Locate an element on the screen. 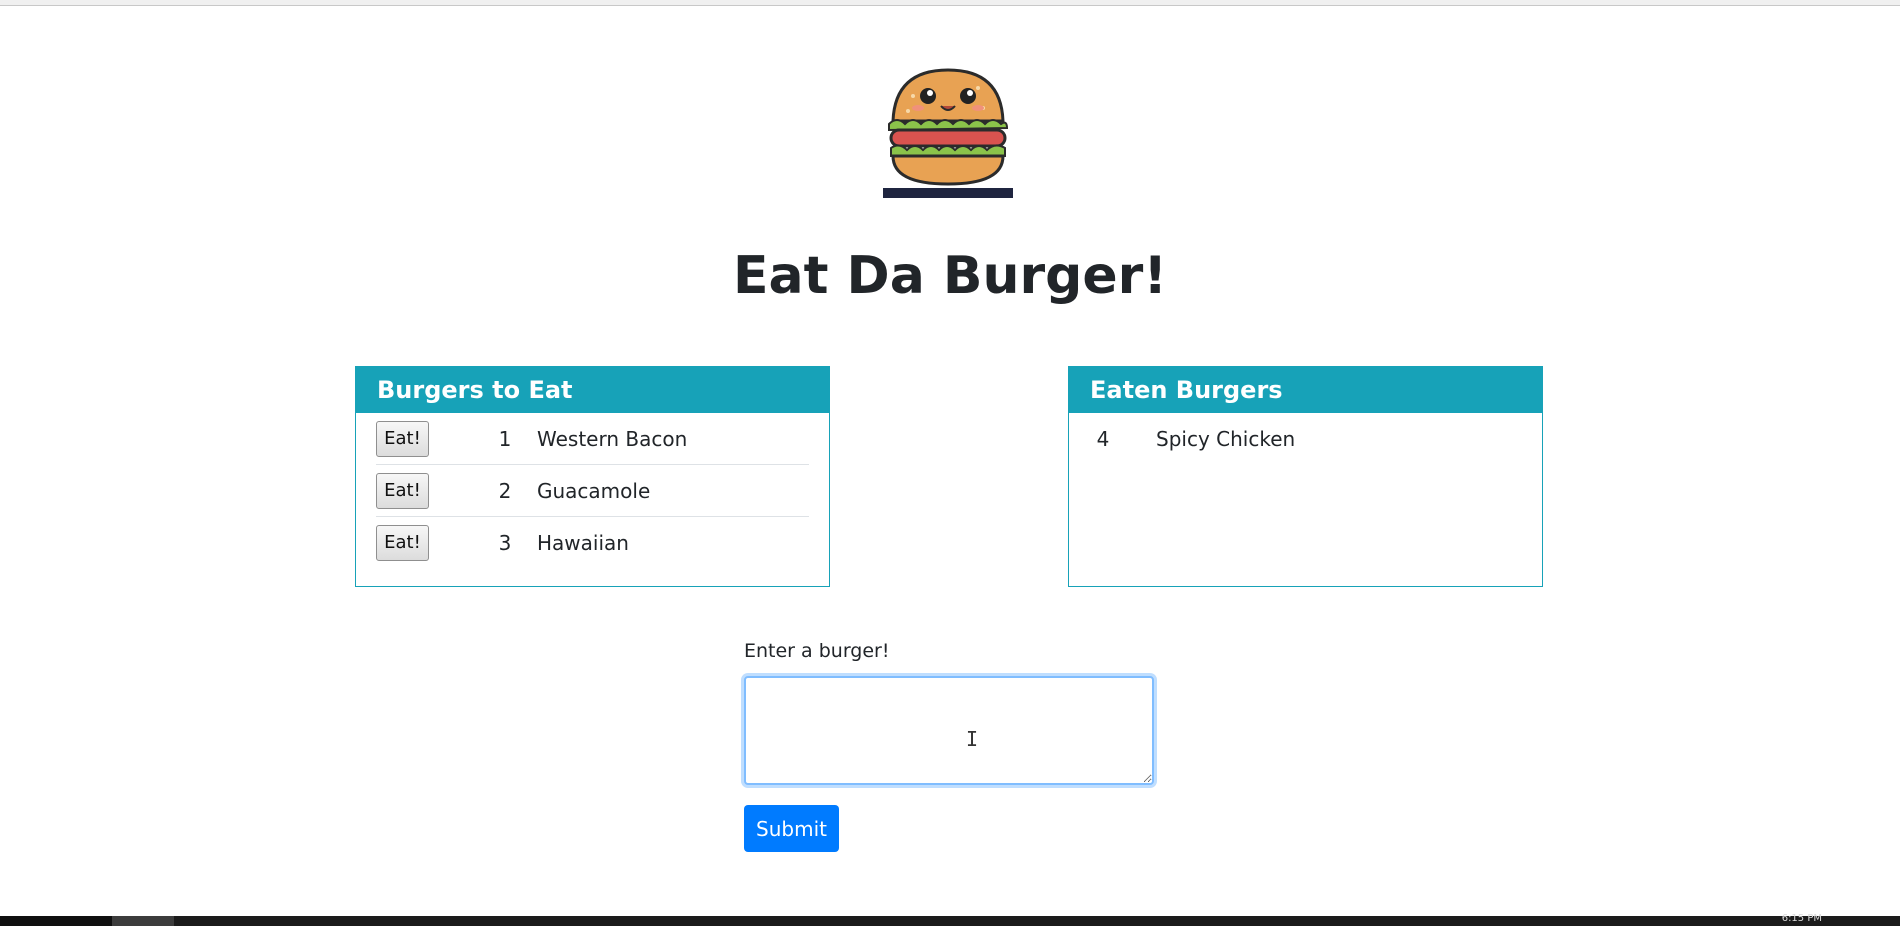 The height and width of the screenshot is (926, 1900). burger-row: Eat! 2 Guacamole is located at coordinates (592, 491).